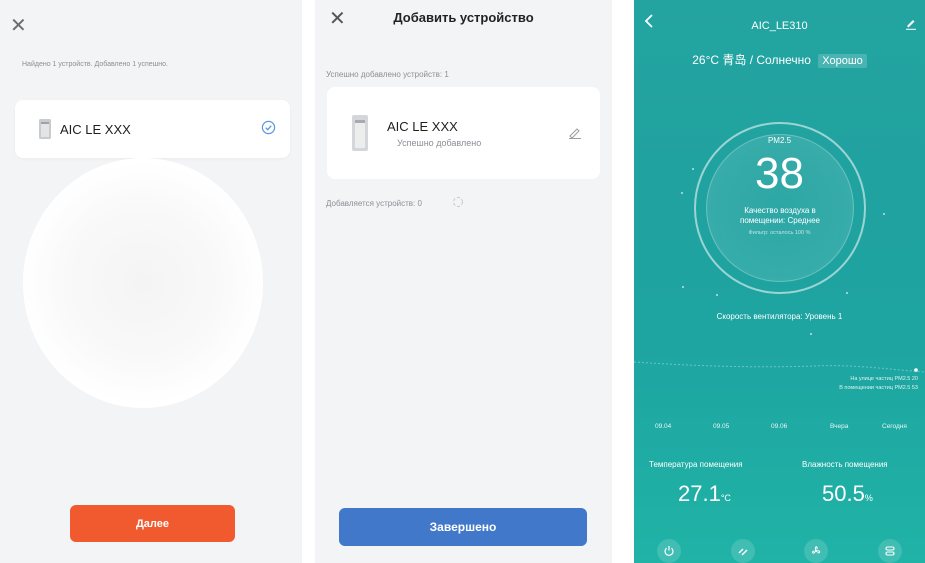 The width and height of the screenshot is (925, 563). Describe the element at coordinates (779, 426) in the screenshot. I see `date-tick: 09.06` at that location.